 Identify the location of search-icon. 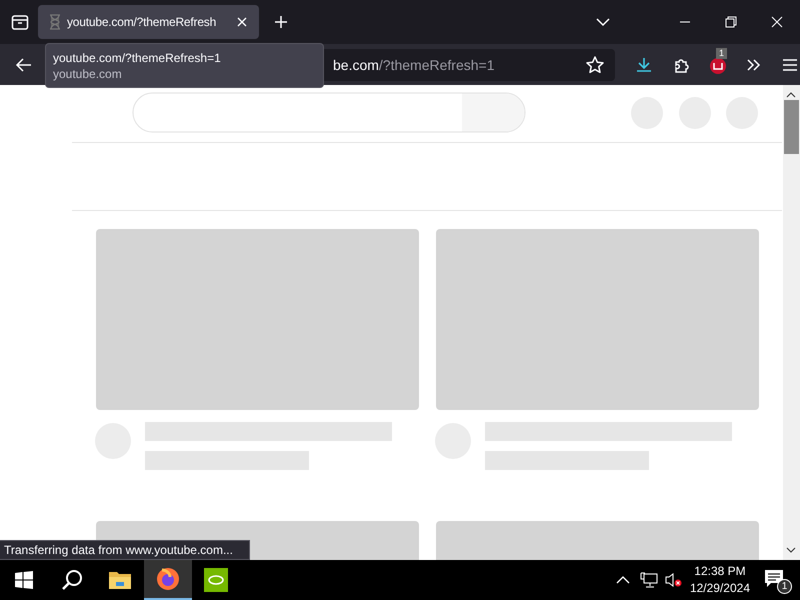
(72, 580).